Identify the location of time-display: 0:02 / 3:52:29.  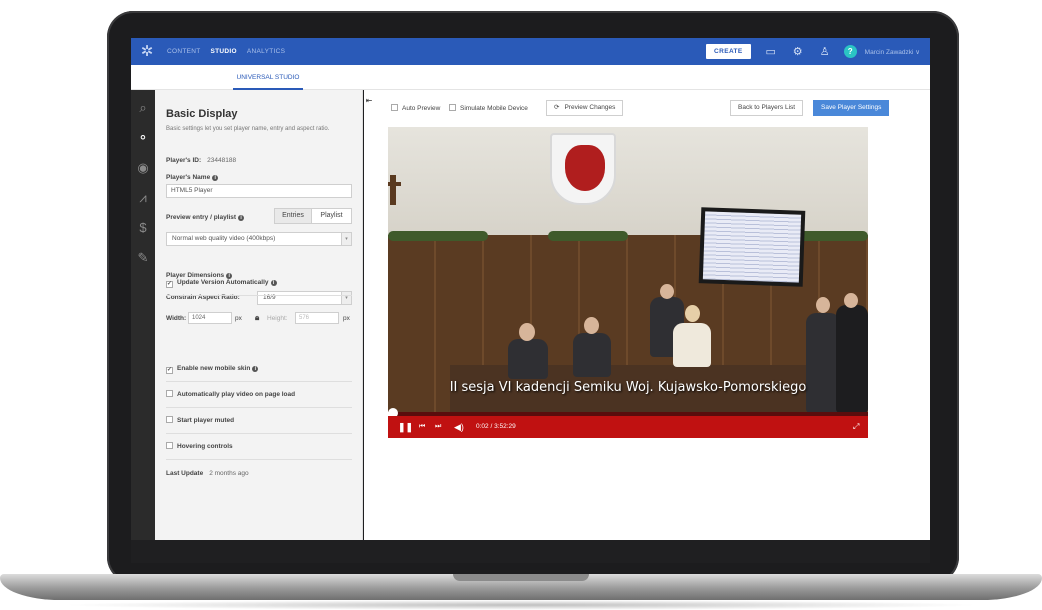
(496, 427).